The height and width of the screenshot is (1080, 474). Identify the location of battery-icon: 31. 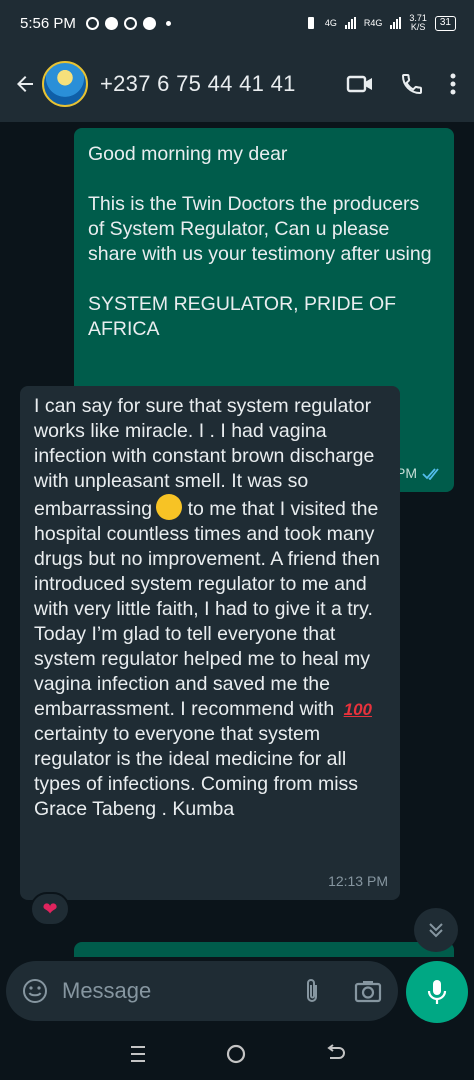
(445, 23).